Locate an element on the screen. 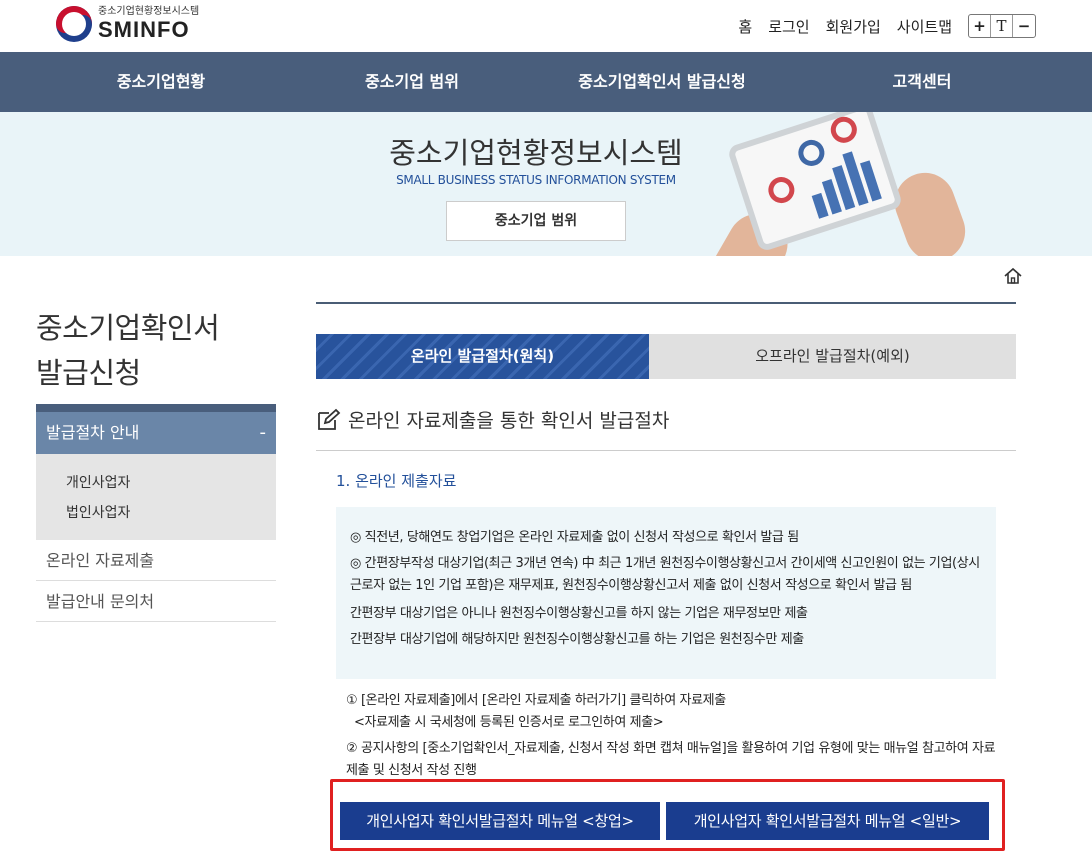 This screenshot has height=866, width=1092. step-1: ① [온라인 자료제출]에서 [온라인 자료제출 하러가기] 클릭하여 자료제출 is located at coordinates (536, 700).